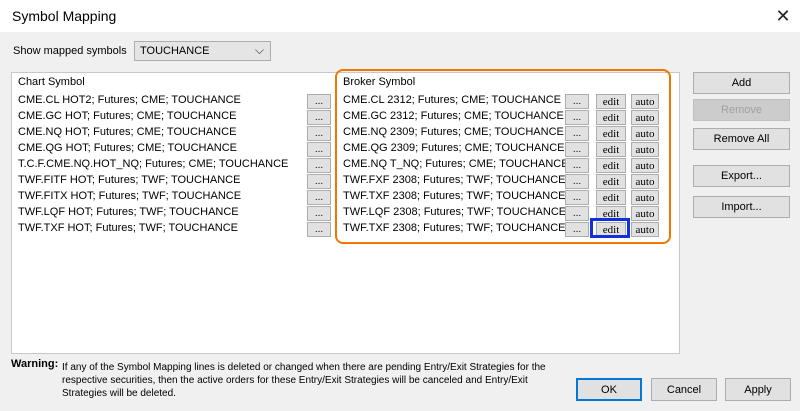  I want to click on remove-all-button: Remove All, so click(741, 139).